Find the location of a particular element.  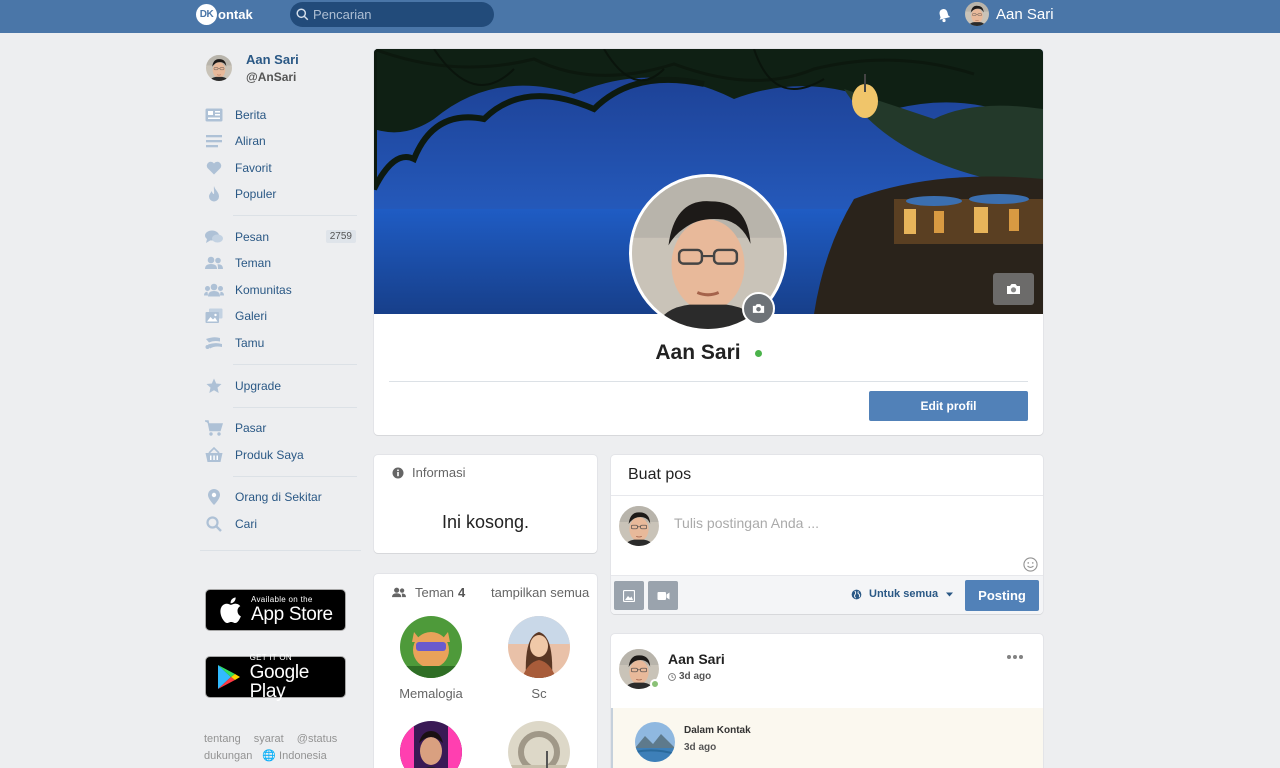

globe-icon: 🌐 is located at coordinates (269, 756).